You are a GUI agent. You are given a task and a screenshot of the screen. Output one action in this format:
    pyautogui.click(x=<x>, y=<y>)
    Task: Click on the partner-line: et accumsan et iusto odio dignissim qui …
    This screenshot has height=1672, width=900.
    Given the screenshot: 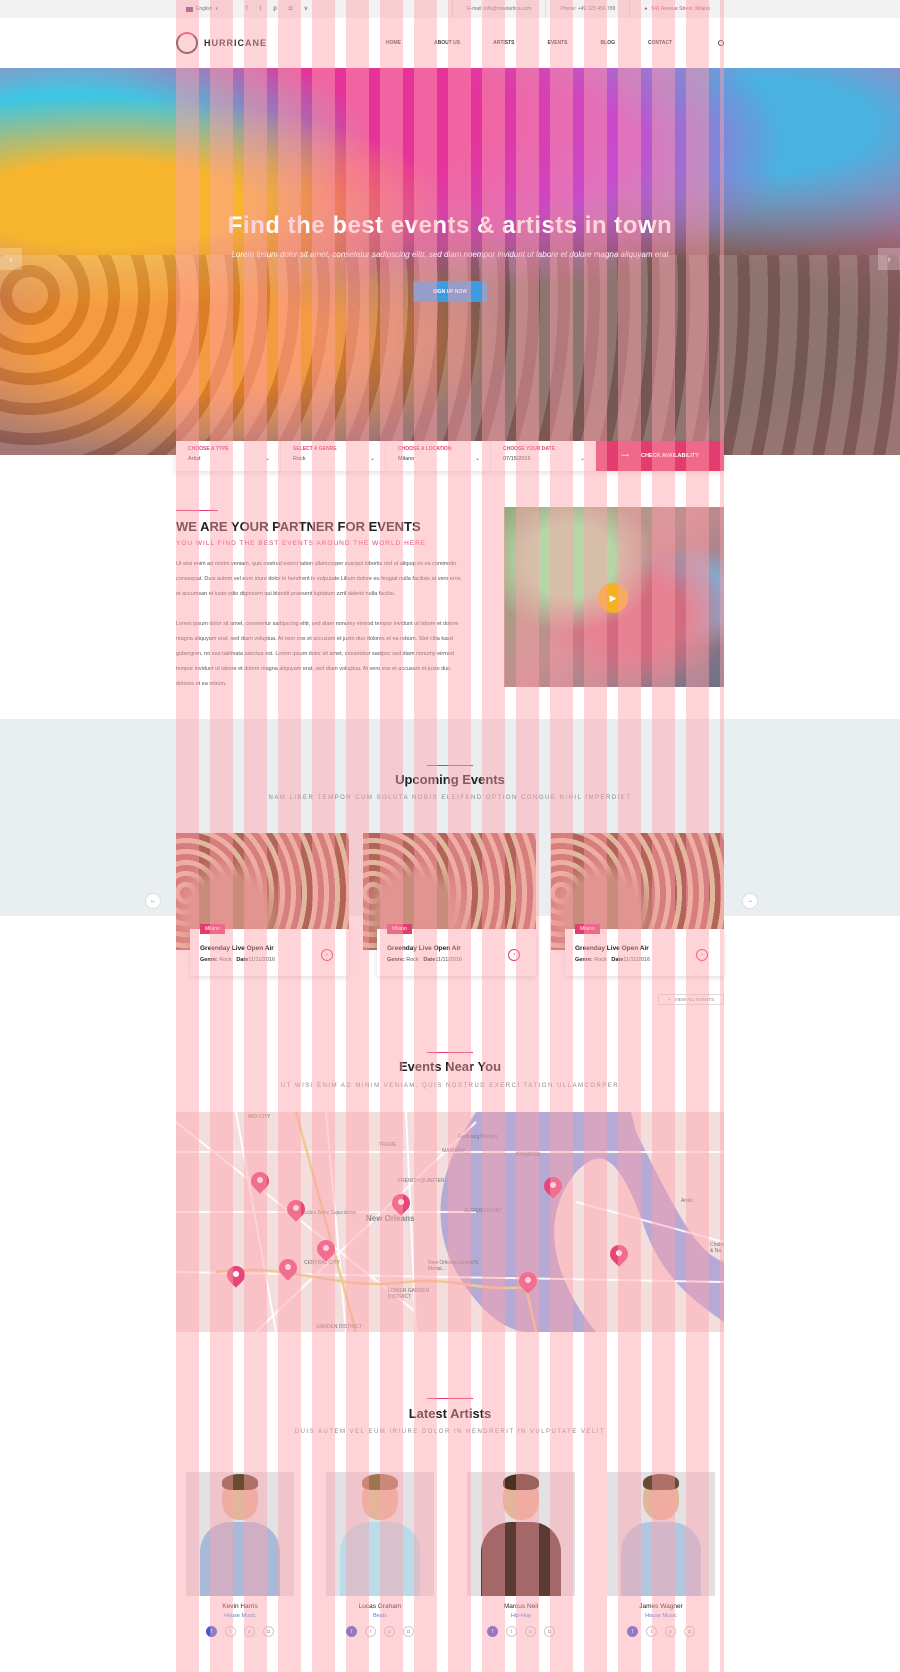 What is the action you would take?
    pyautogui.click(x=286, y=594)
    